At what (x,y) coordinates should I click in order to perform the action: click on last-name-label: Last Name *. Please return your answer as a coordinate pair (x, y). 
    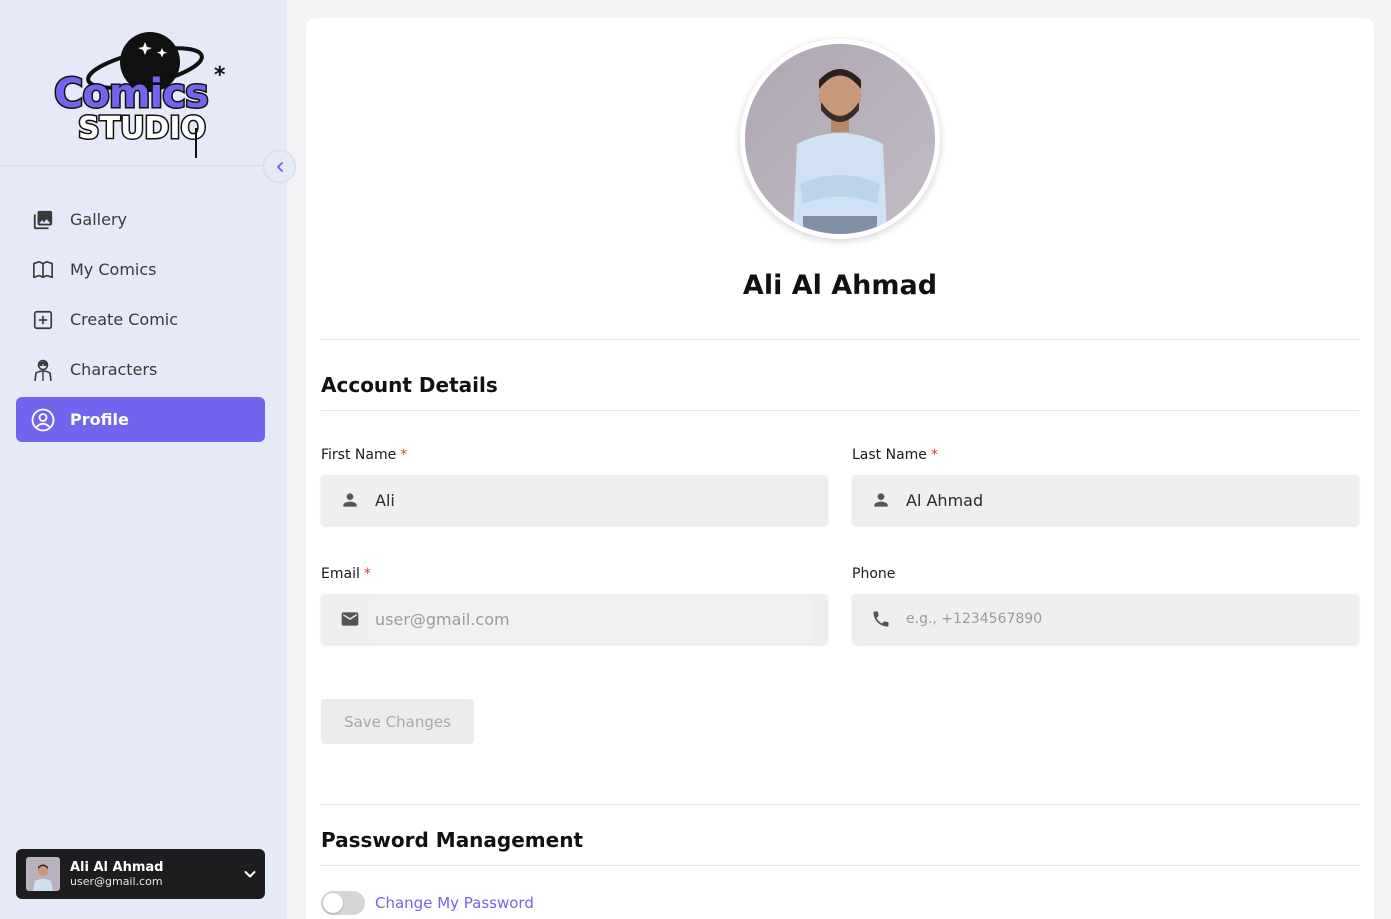
    Looking at the image, I should click on (895, 455).